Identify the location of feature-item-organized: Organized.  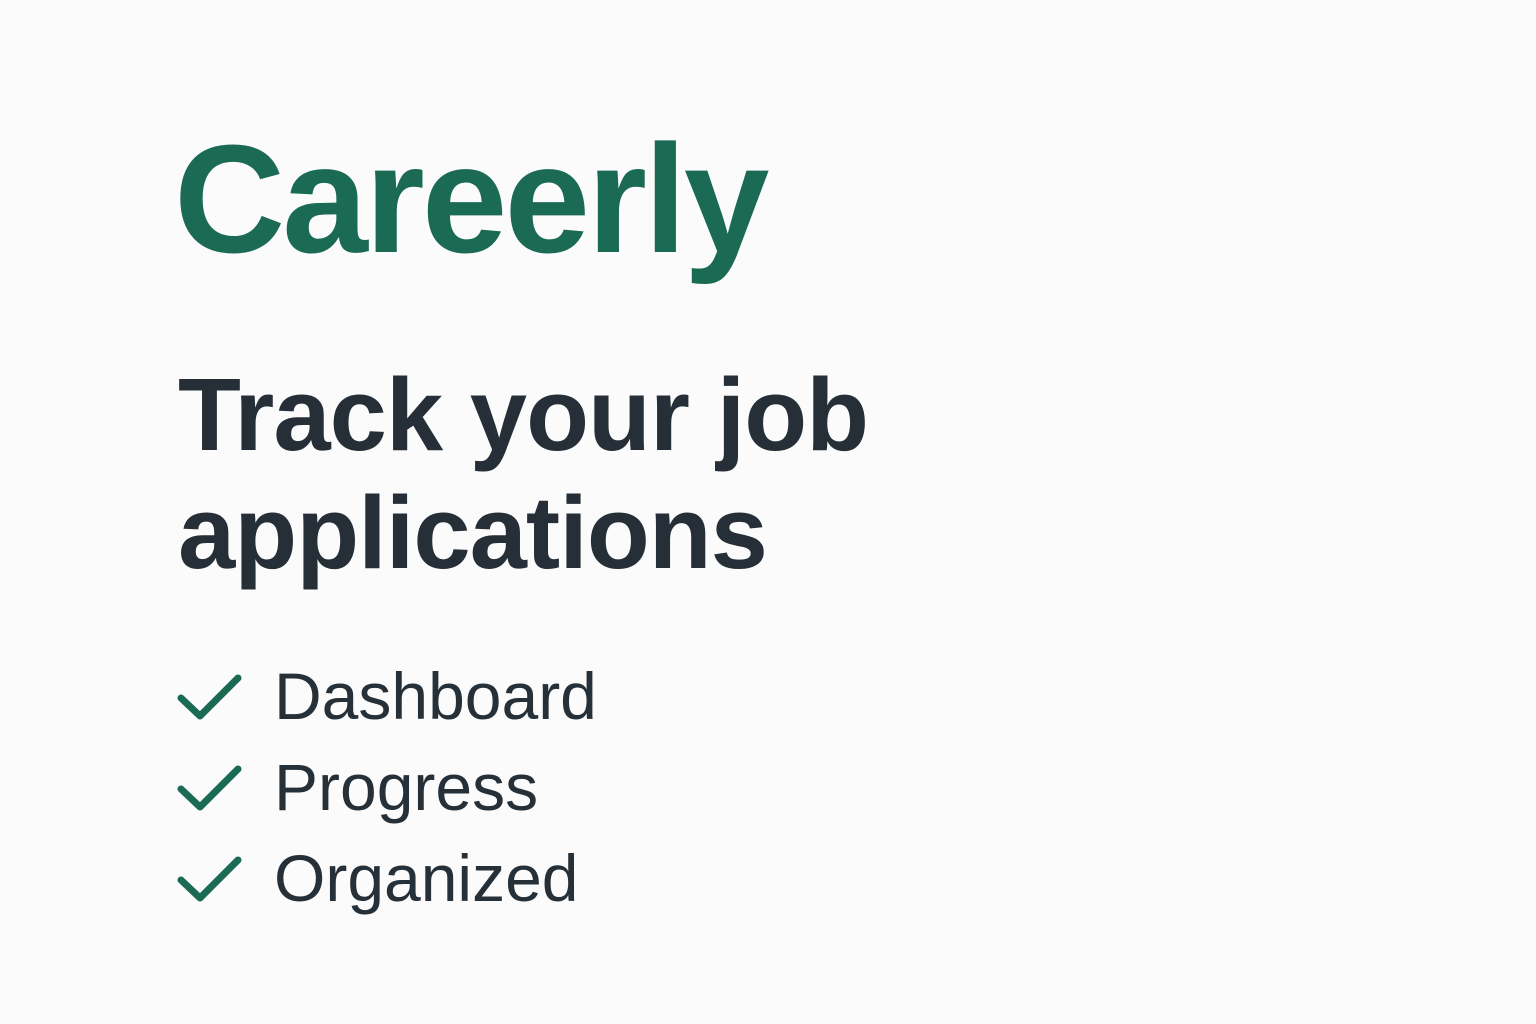
(386, 877).